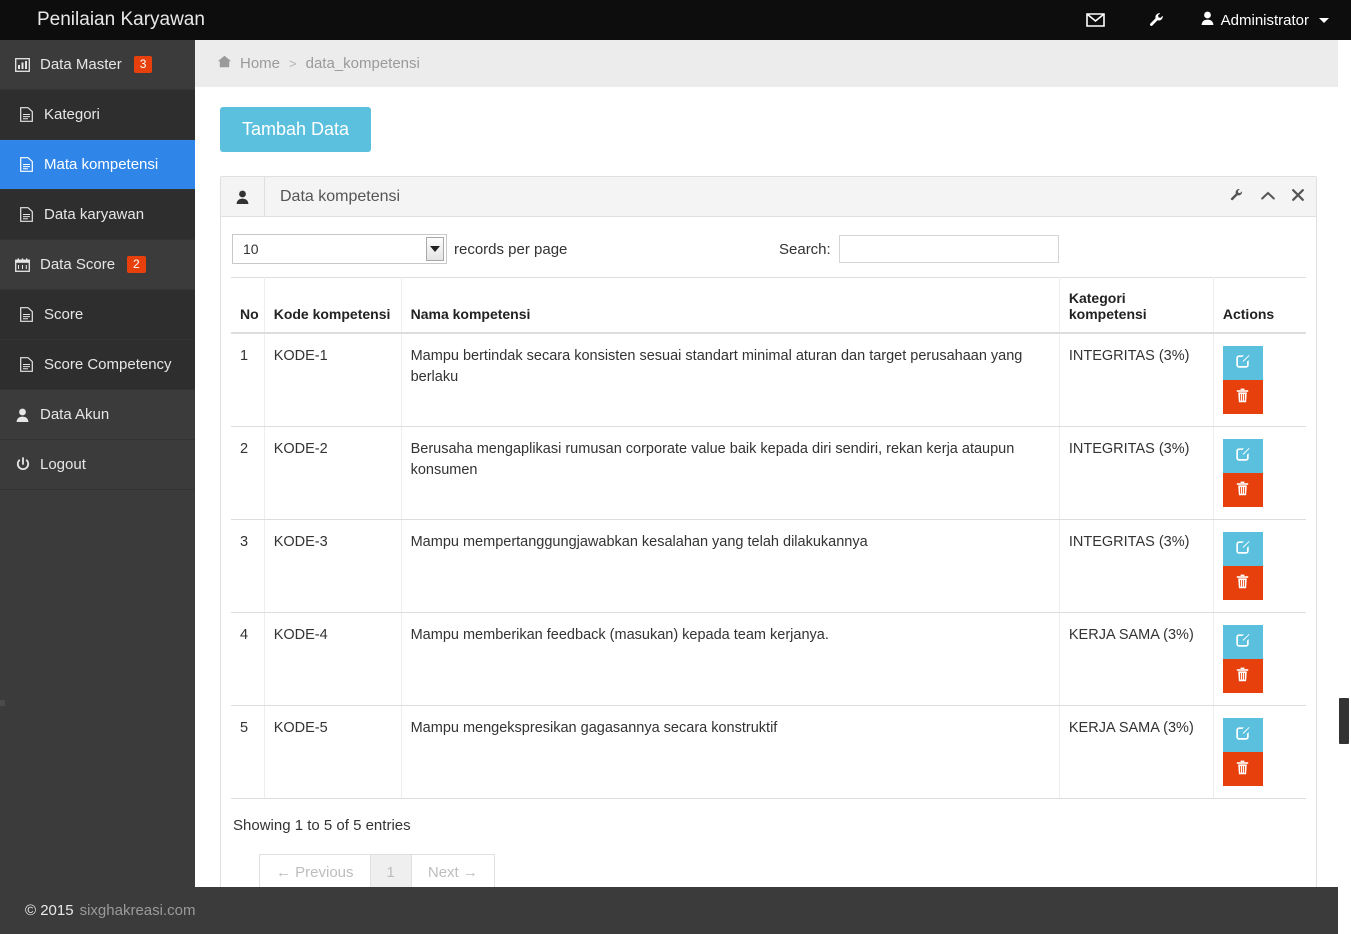 The height and width of the screenshot is (934, 1351). I want to click on sidebar-badge: 2, so click(136, 264).